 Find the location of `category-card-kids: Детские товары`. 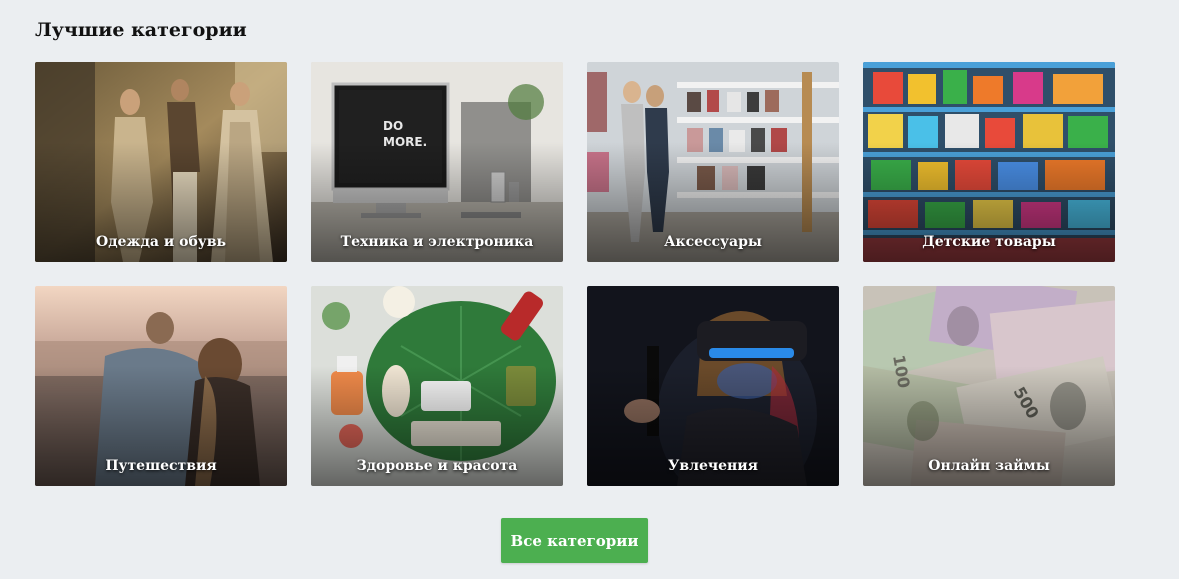

category-card-kids: Детские товары is located at coordinates (989, 162).